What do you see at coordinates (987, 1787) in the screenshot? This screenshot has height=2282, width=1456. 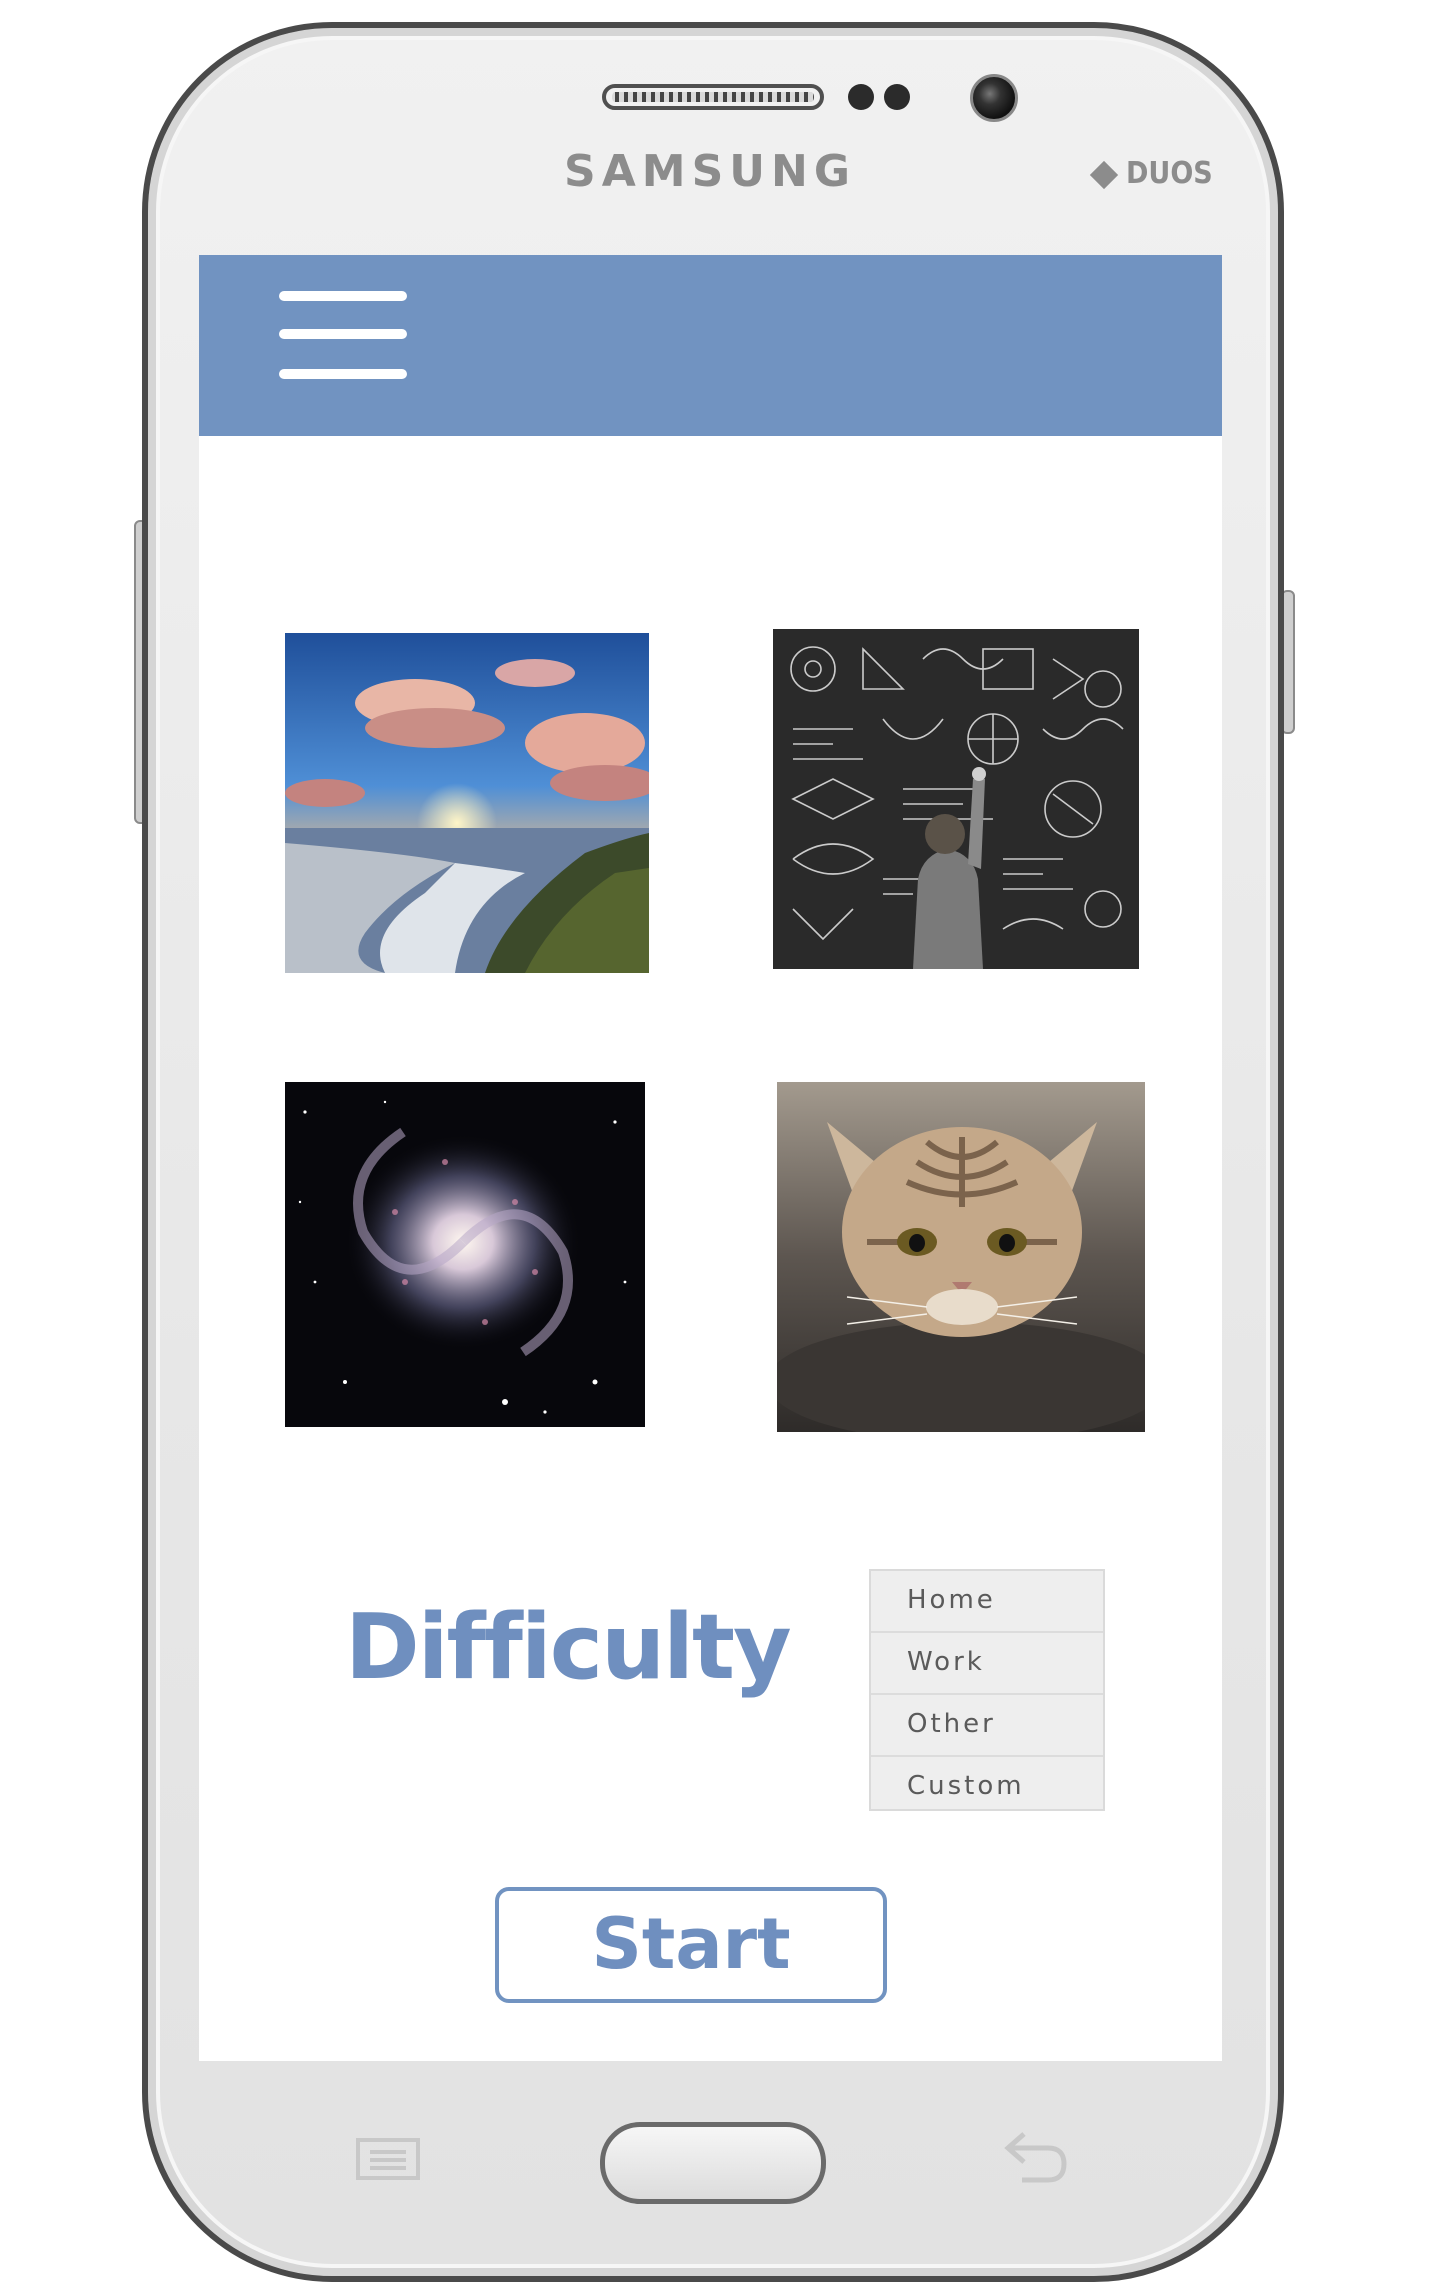 I see `difficulty-option-custom: Custom` at bounding box center [987, 1787].